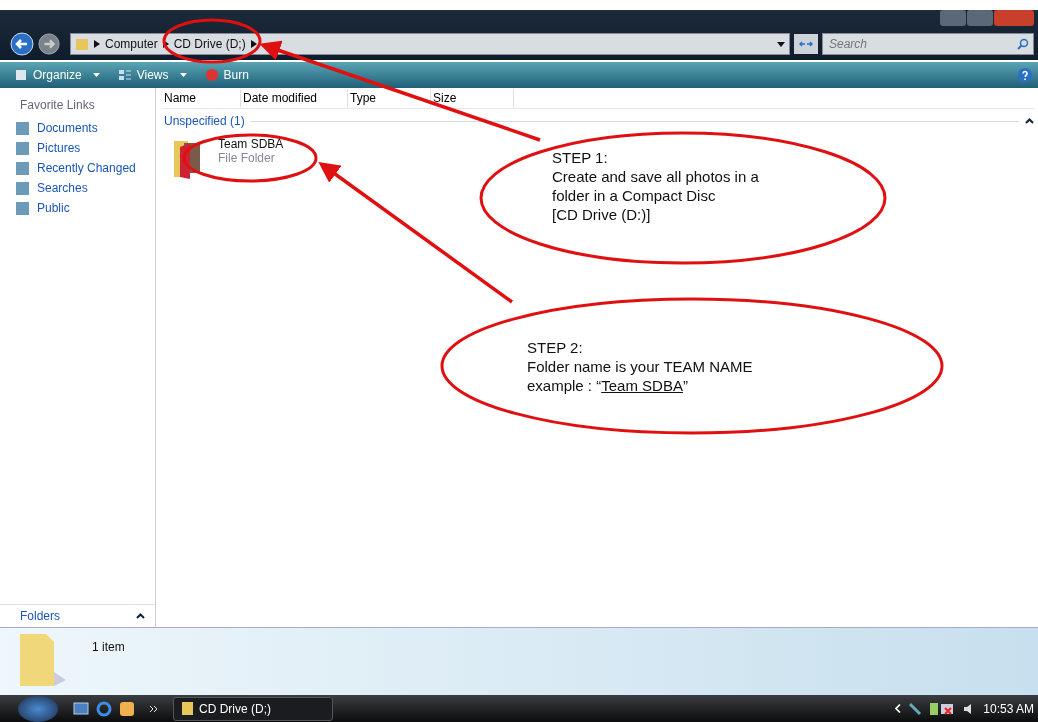  Describe the element at coordinates (77, 128) in the screenshot. I see `sidebar-item: Documents` at that location.